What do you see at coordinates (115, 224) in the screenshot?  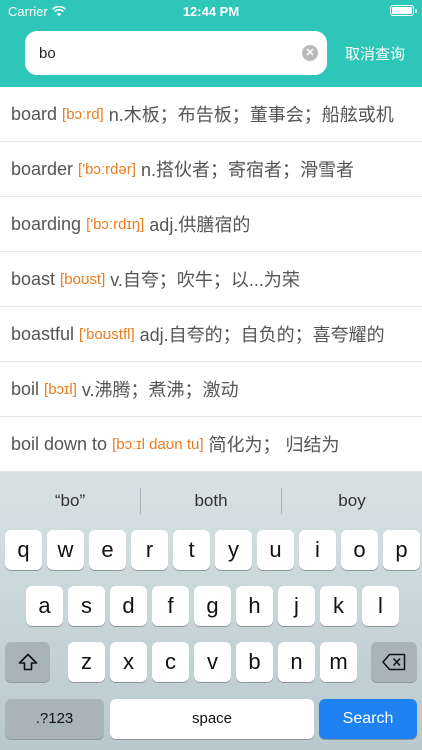 I see `result-phonetic: ['bɔːrdɪŋ]` at bounding box center [115, 224].